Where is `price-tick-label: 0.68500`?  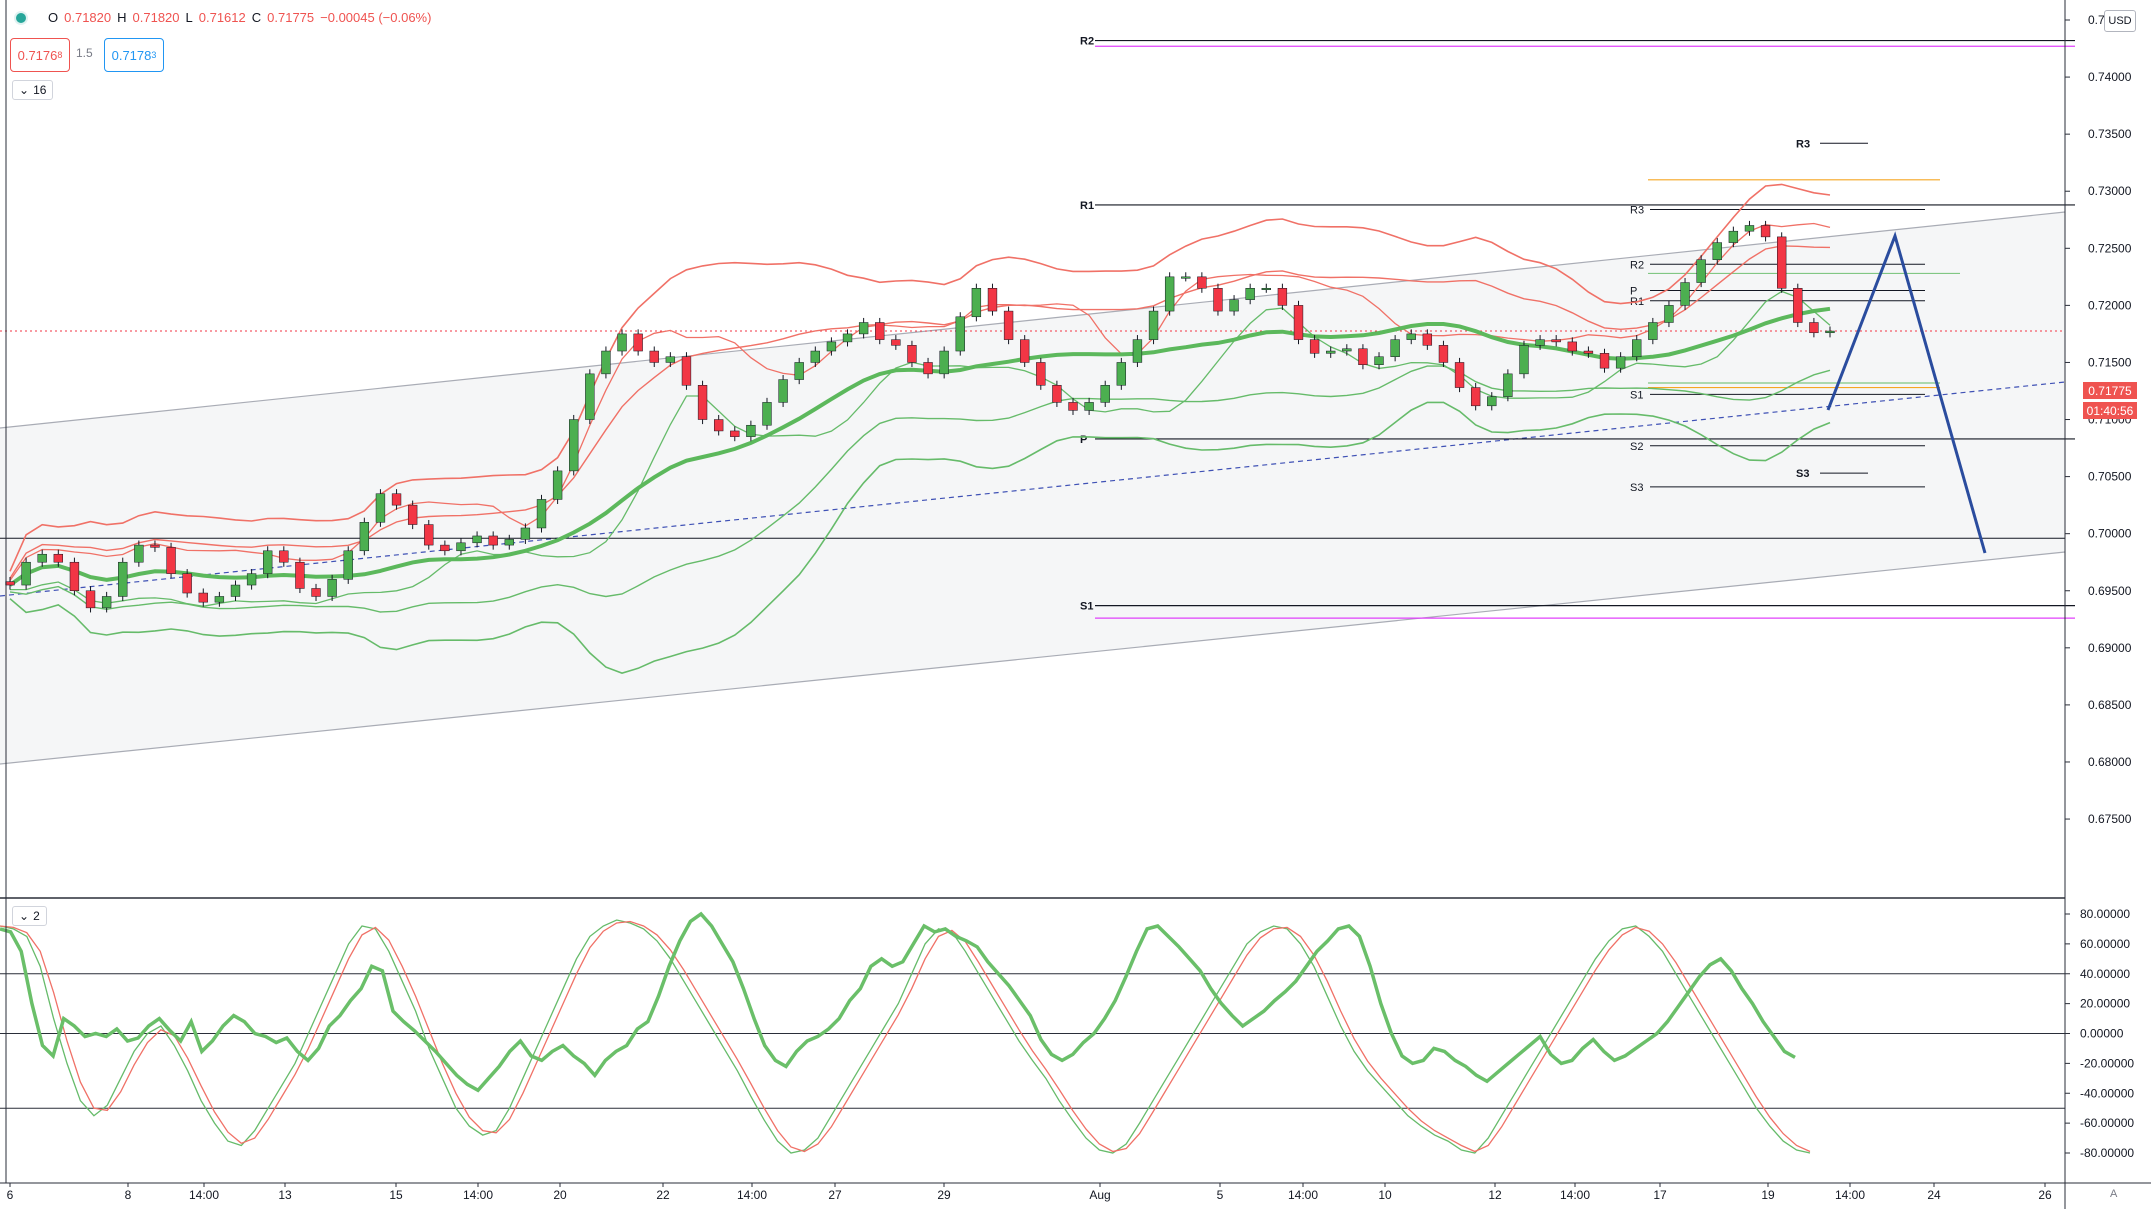 price-tick-label: 0.68500 is located at coordinates (2110, 705).